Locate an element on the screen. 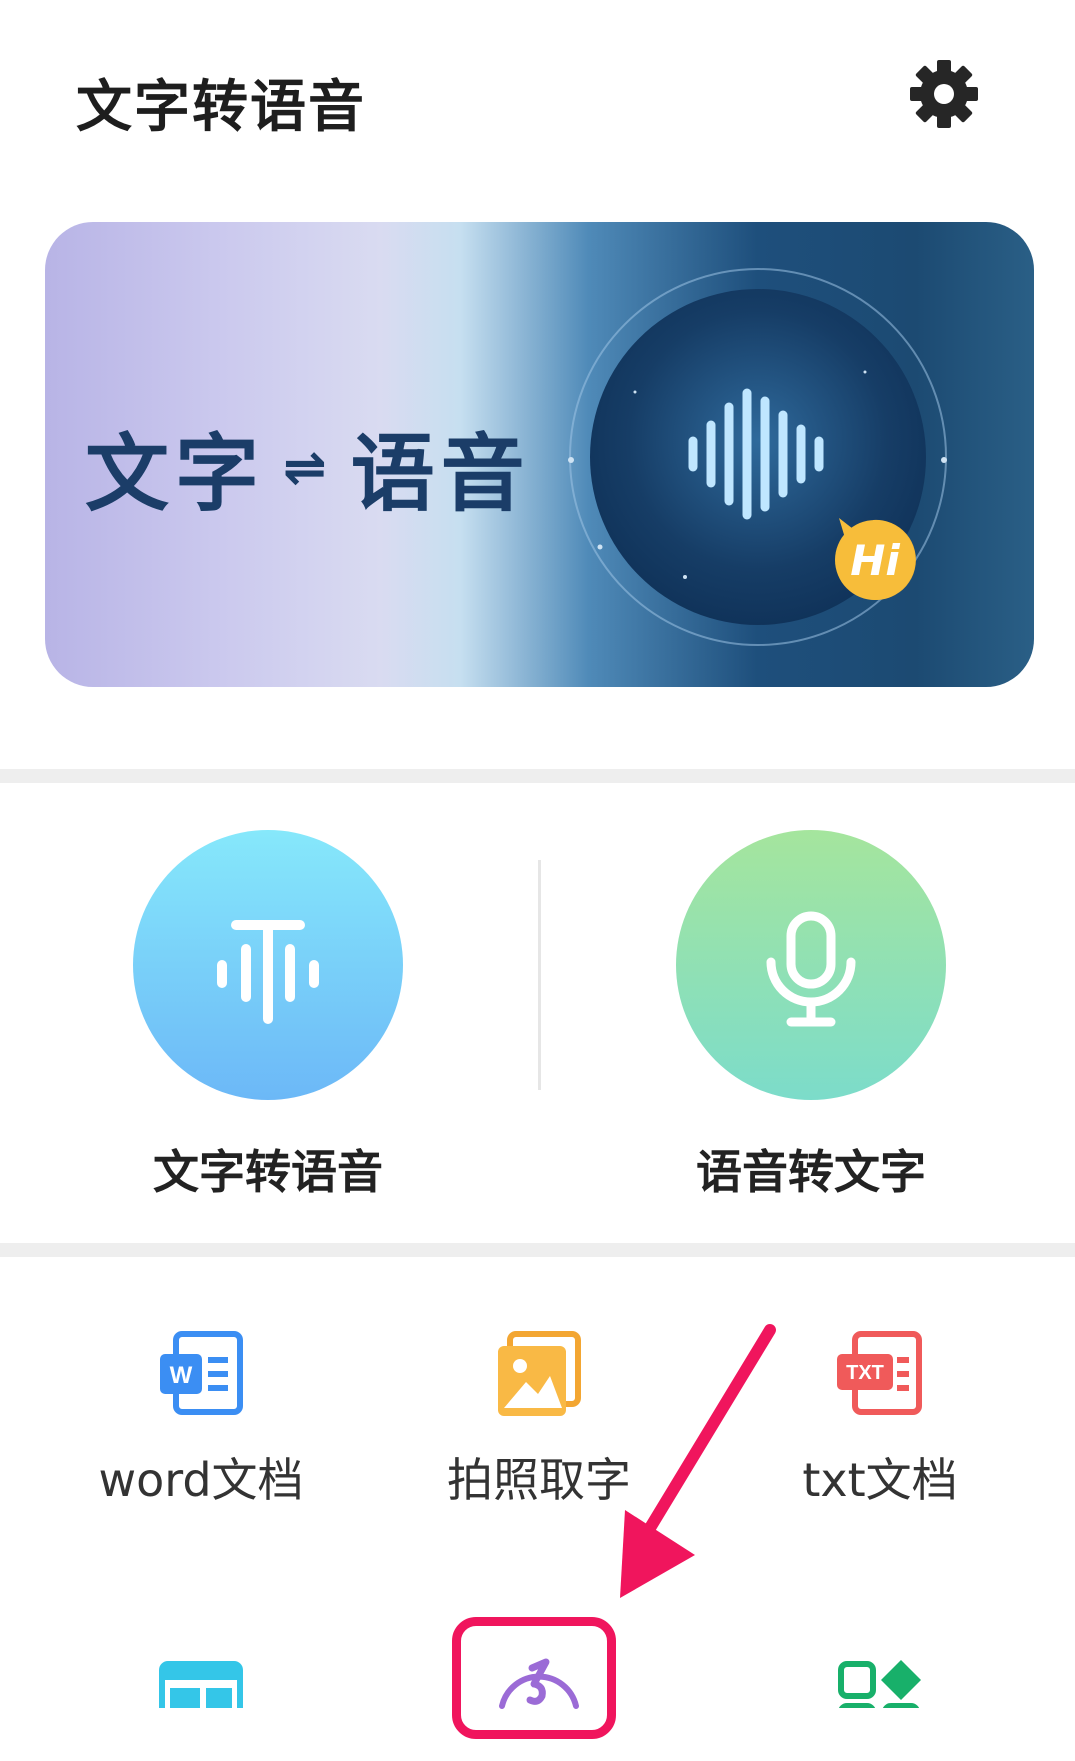  feature-label: 语音转文字 is located at coordinates (811, 1172).